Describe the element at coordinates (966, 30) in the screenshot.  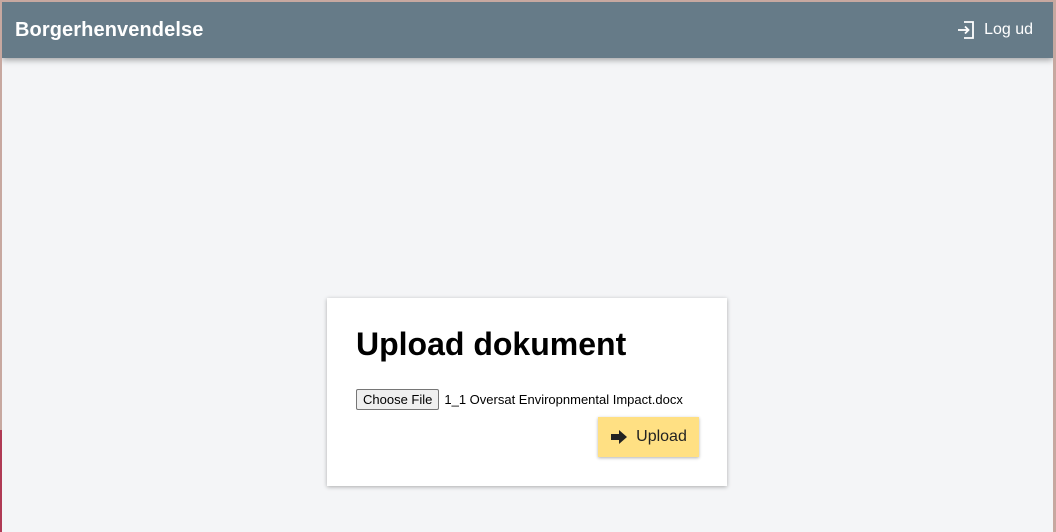
I see `logout-icon` at that location.